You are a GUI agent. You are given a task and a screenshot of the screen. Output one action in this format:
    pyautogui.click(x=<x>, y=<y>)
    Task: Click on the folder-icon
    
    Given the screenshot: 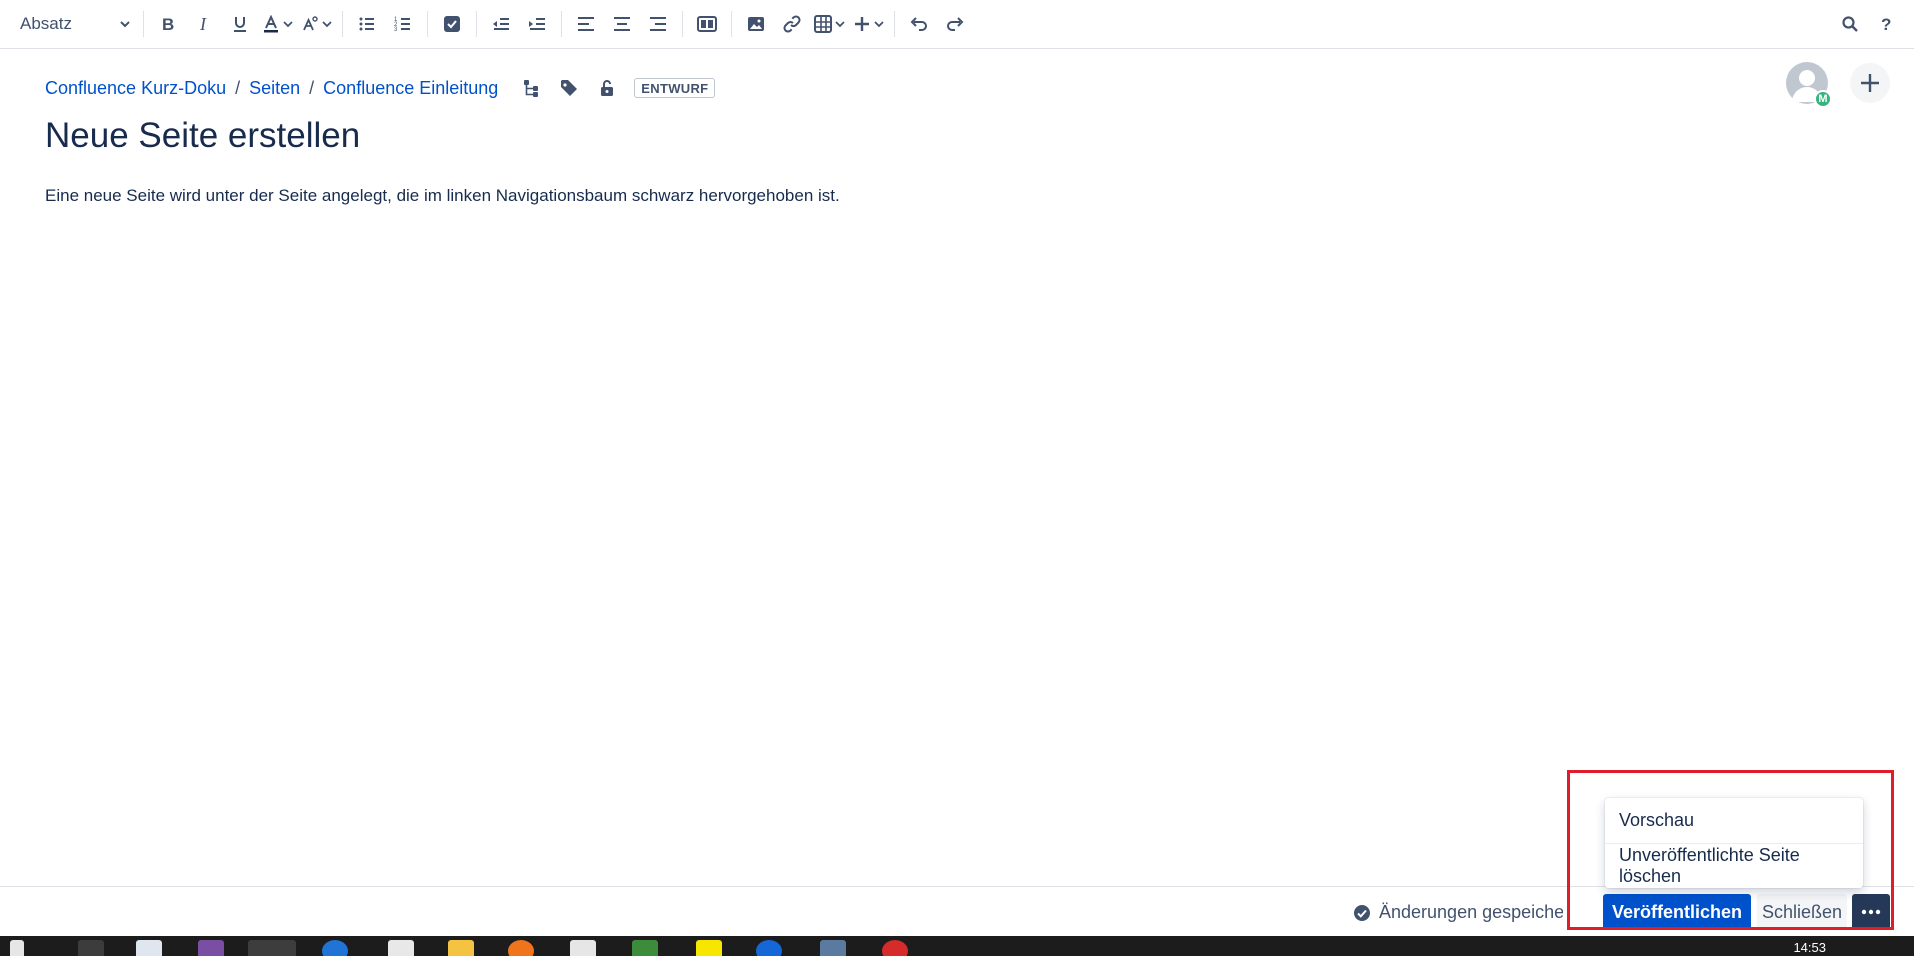 What is the action you would take?
    pyautogui.click(x=461, y=948)
    